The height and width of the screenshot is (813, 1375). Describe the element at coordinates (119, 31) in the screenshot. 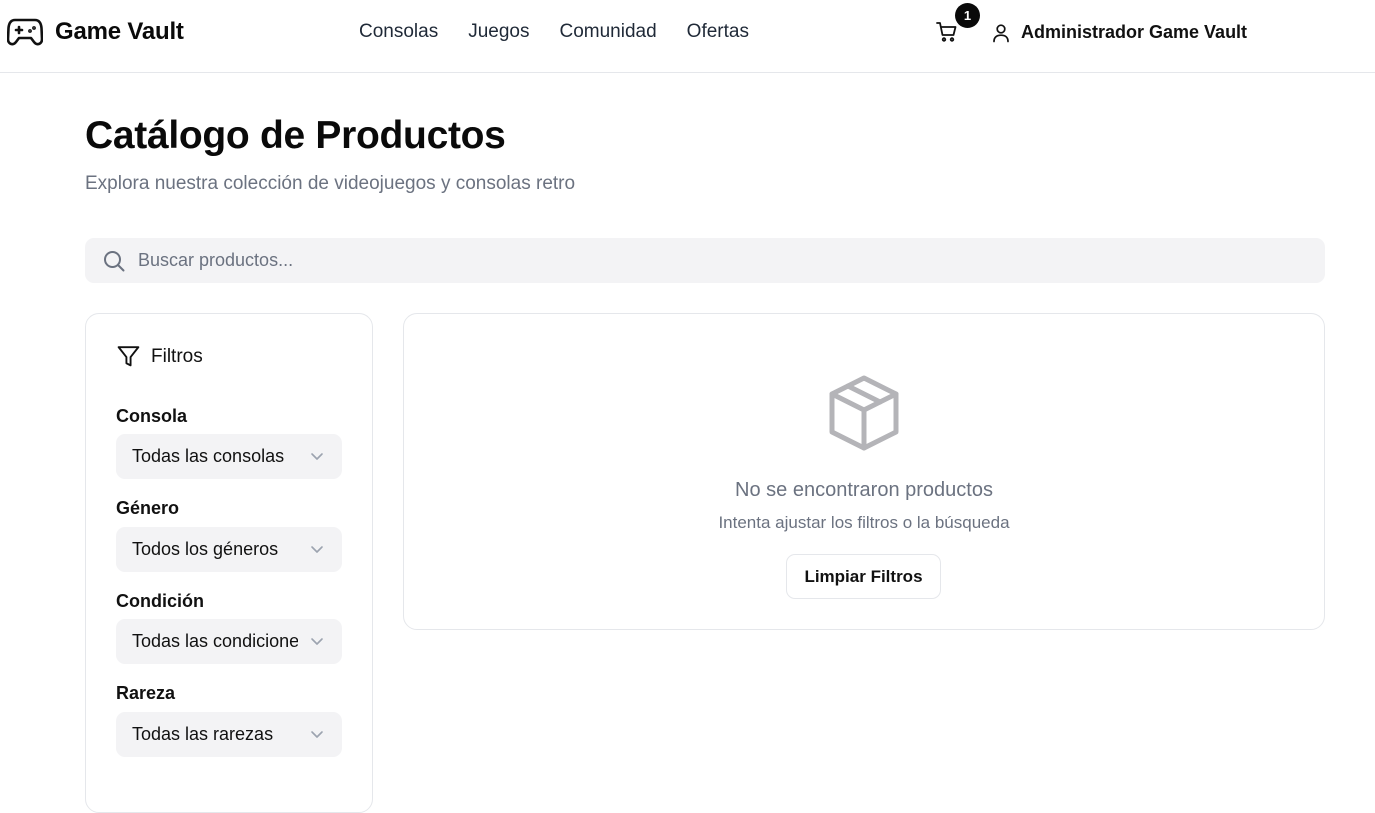

I see `brand-name: Game Vault` at that location.